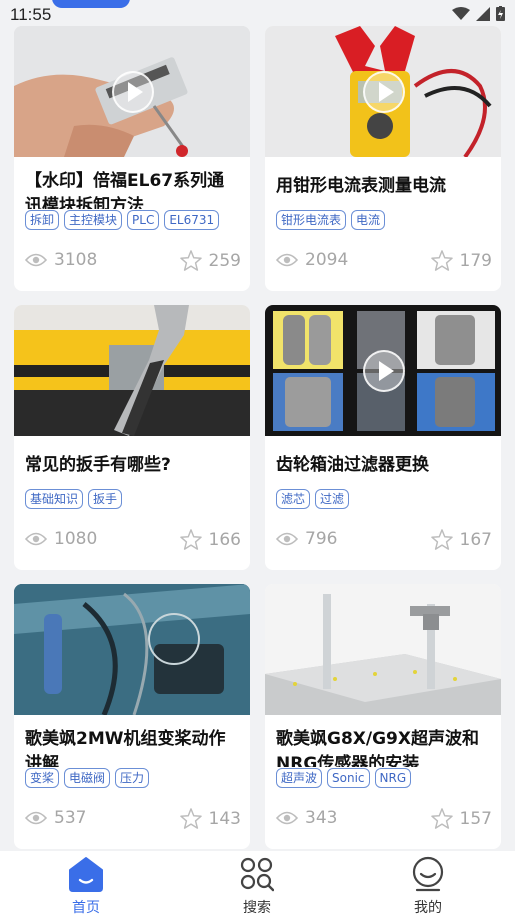 The width and height of the screenshot is (515, 917). Describe the element at coordinates (210, 539) in the screenshot. I see `like-count: 166` at that location.